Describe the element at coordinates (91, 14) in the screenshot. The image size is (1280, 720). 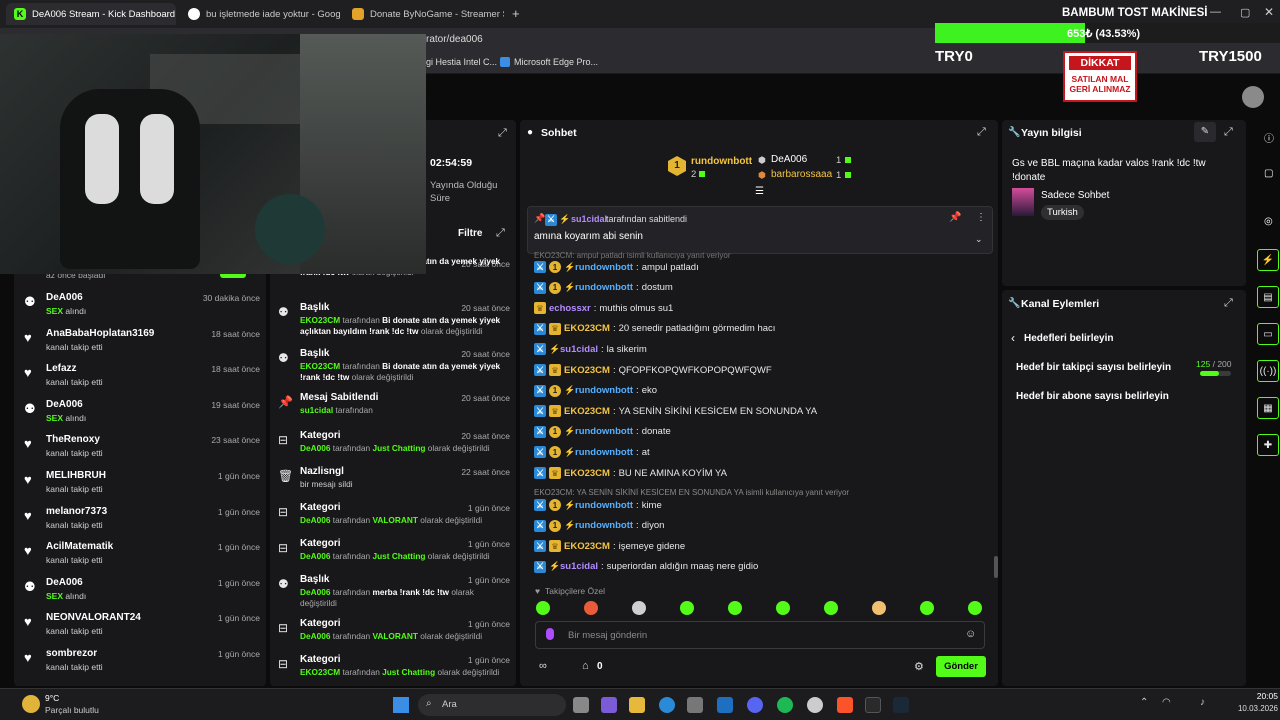
I see `tab-kick-dashboard: K DeA006 Stream - Kick Dashboard` at that location.